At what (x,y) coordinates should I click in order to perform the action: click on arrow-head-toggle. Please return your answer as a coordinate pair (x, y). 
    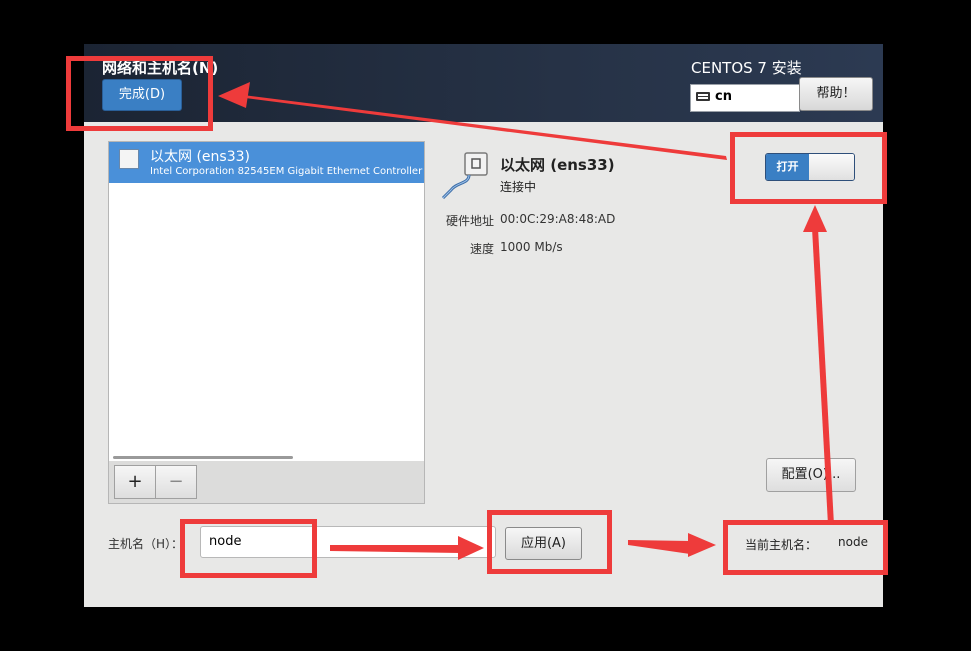
    Looking at the image, I should click on (815, 218).